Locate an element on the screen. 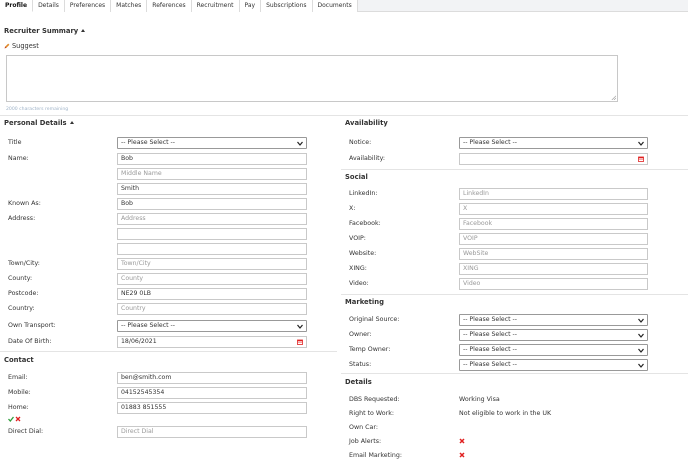  pencil-icon is located at coordinates (7, 46).